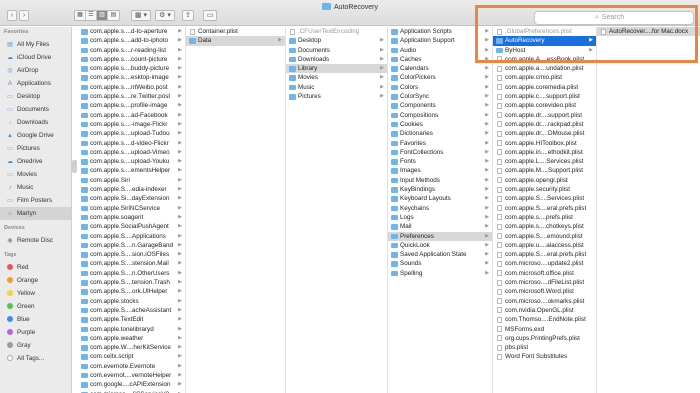  I want to click on list-item: com.microso....update2.plist, so click(544, 263).